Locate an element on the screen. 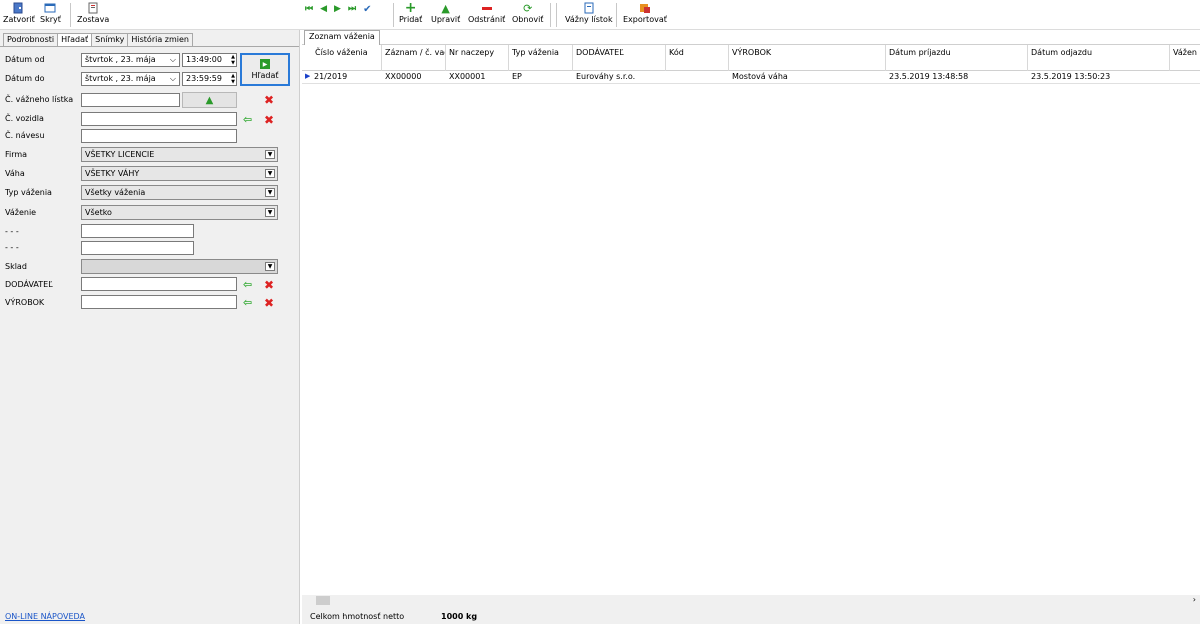  left-tabs: Podrobnosti Hľadať Snímky História zmien is located at coordinates (98, 40).